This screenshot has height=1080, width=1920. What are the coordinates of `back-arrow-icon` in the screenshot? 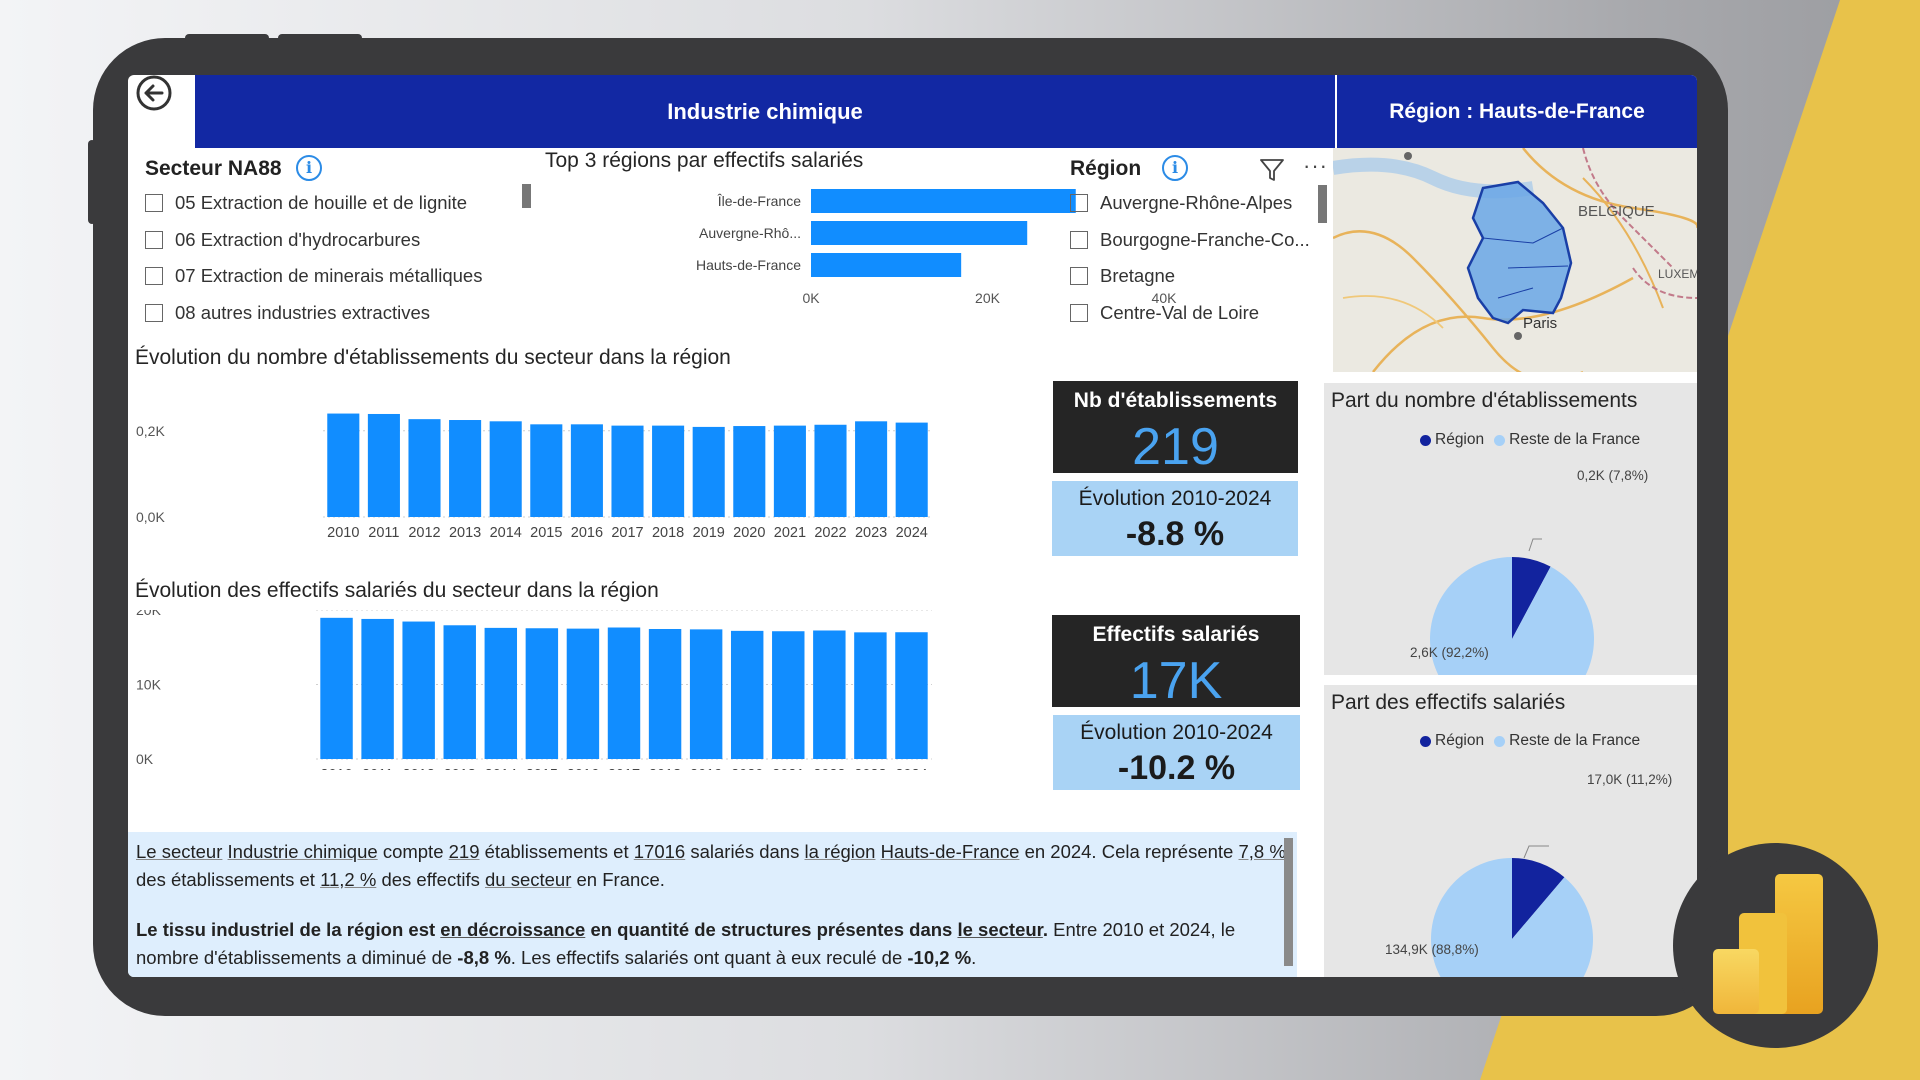 It's located at (154, 95).